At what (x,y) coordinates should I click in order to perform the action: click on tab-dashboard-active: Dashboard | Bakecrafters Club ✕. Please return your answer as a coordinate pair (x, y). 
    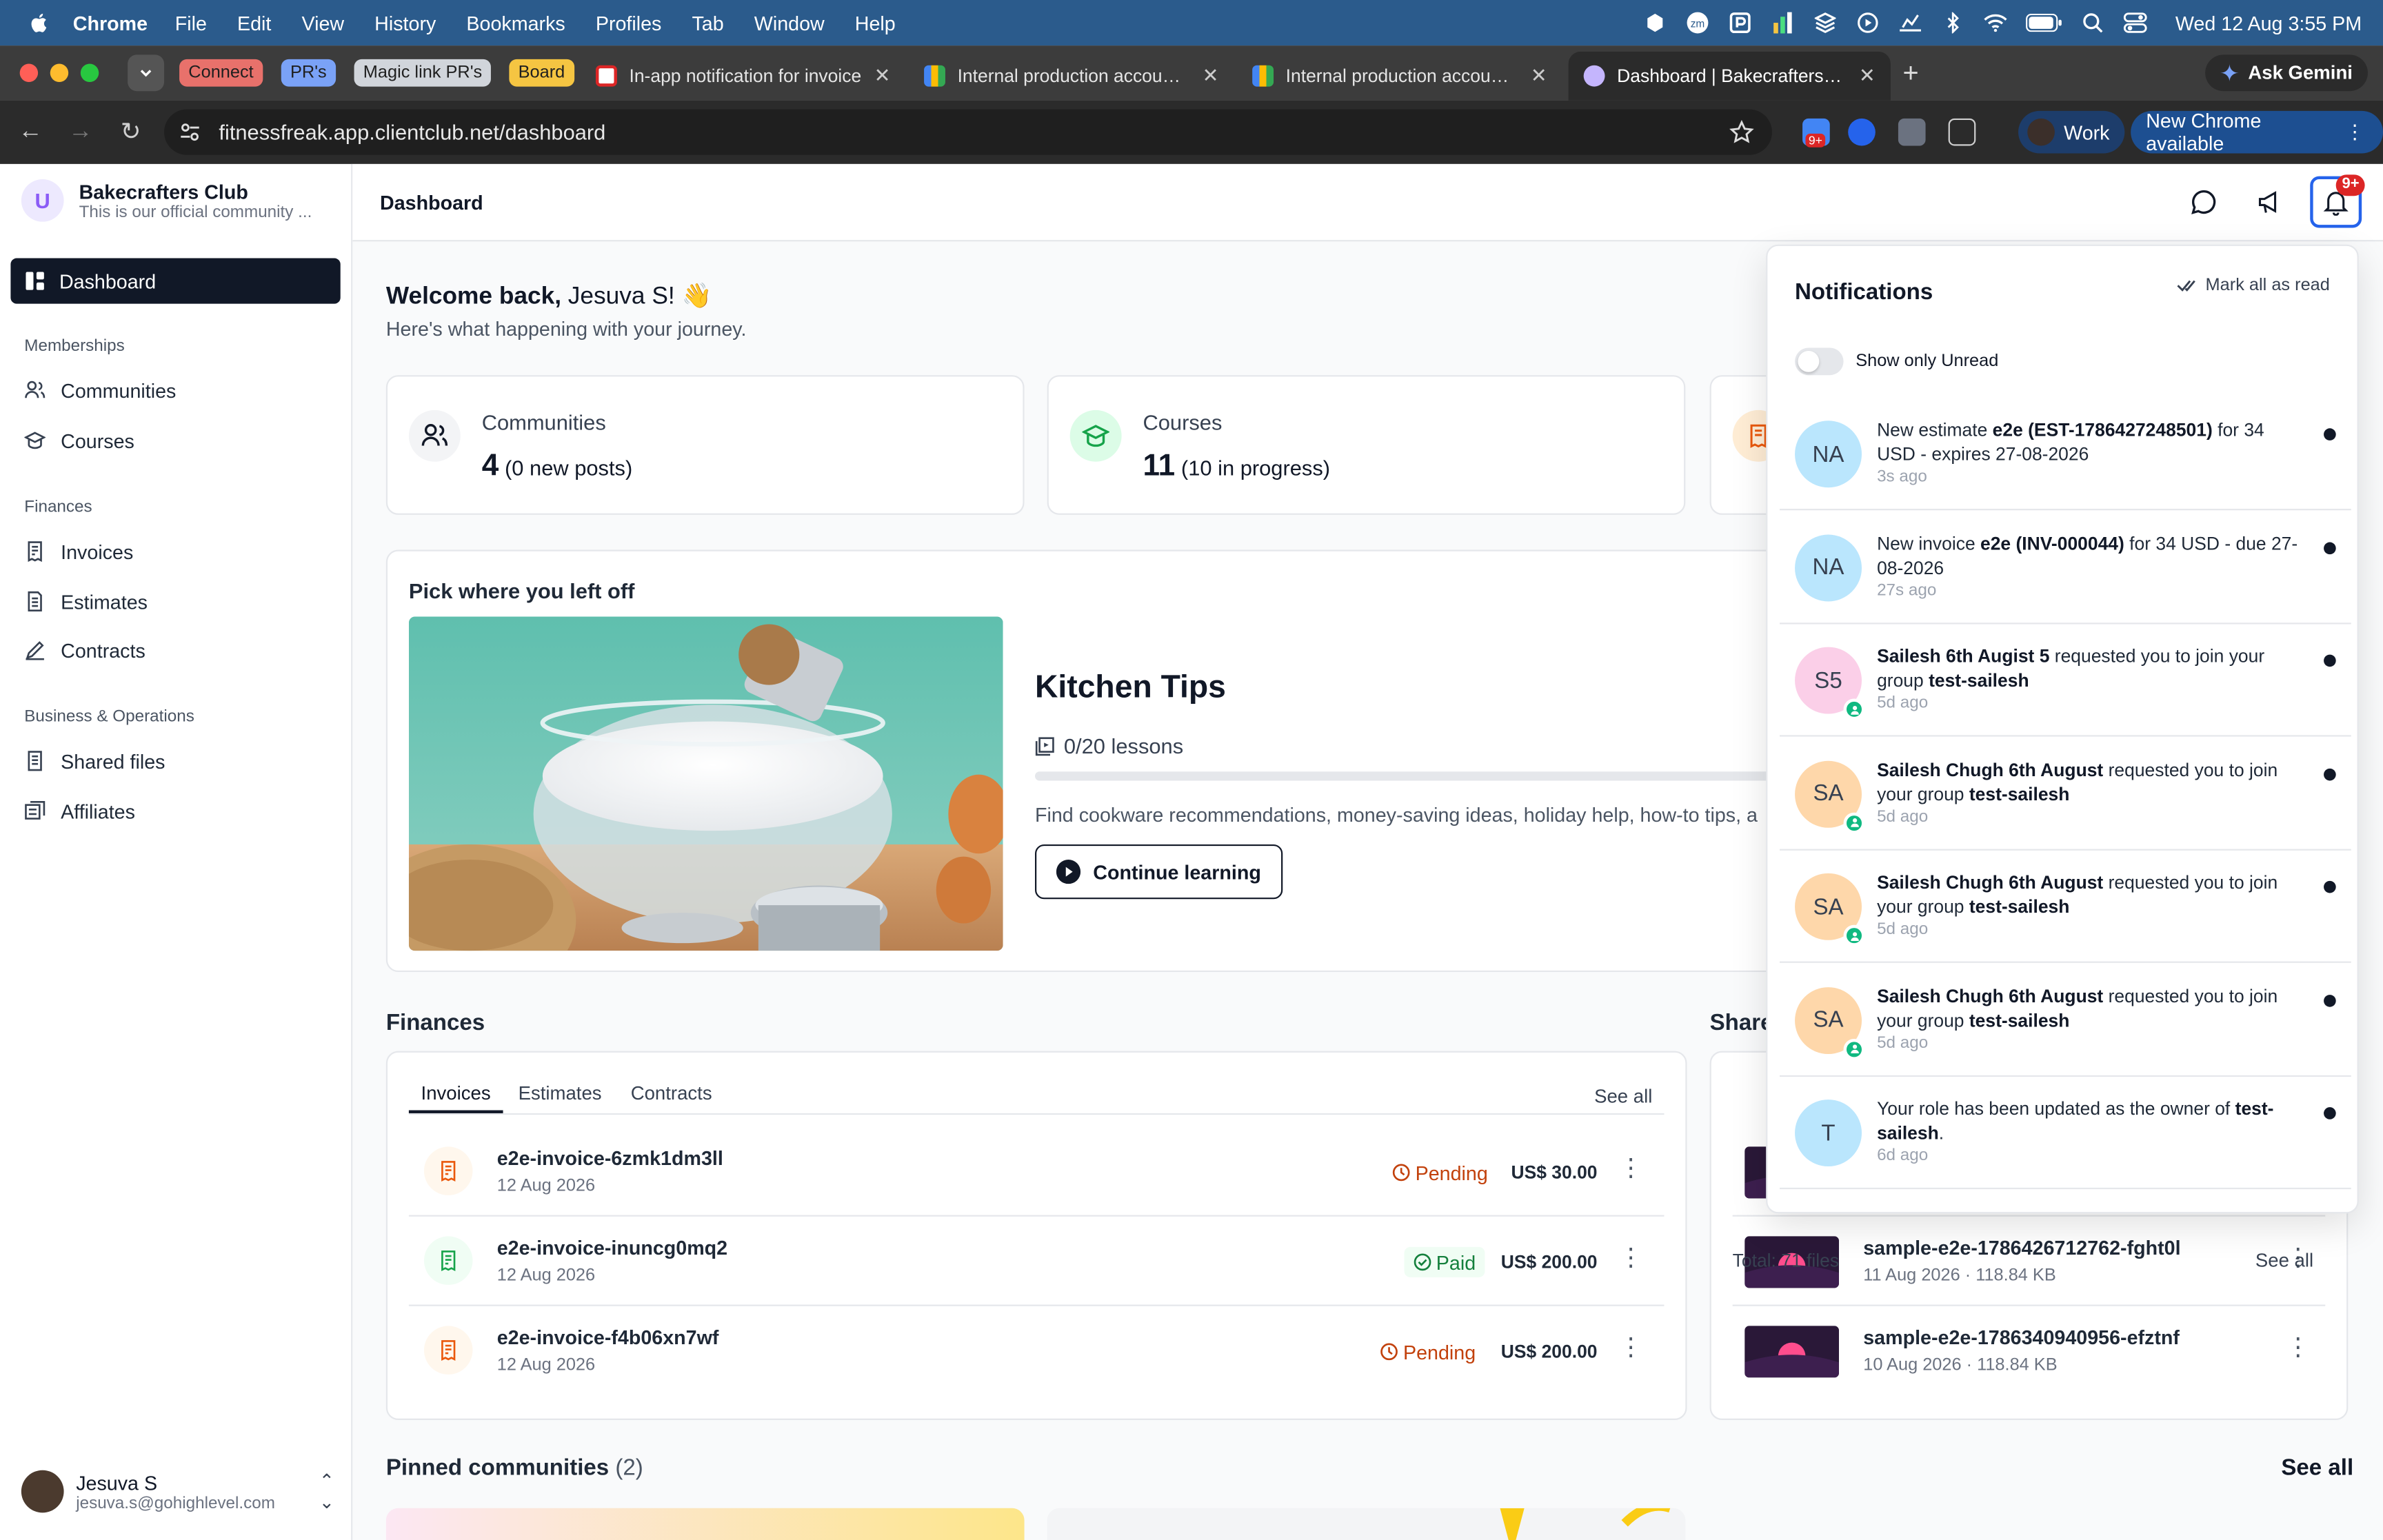
    Looking at the image, I should click on (1729, 76).